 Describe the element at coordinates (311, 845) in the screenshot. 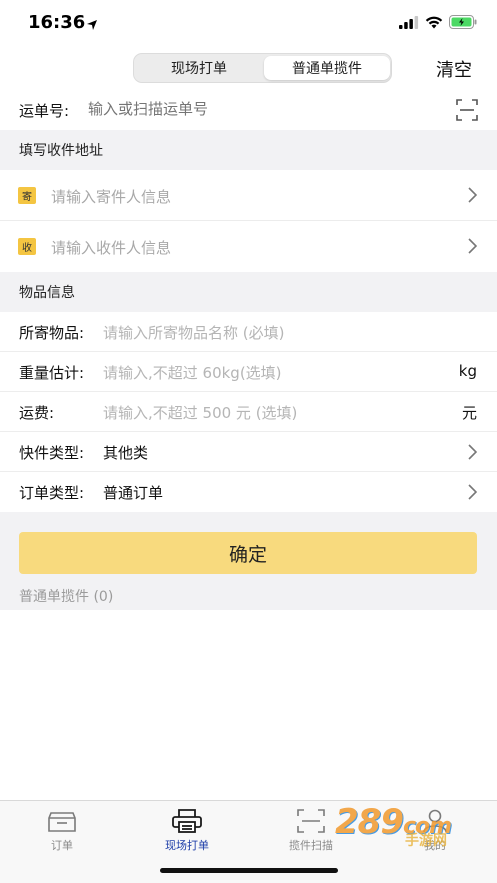

I see `tab-pickup-scan-label: 揽件扫描` at that location.